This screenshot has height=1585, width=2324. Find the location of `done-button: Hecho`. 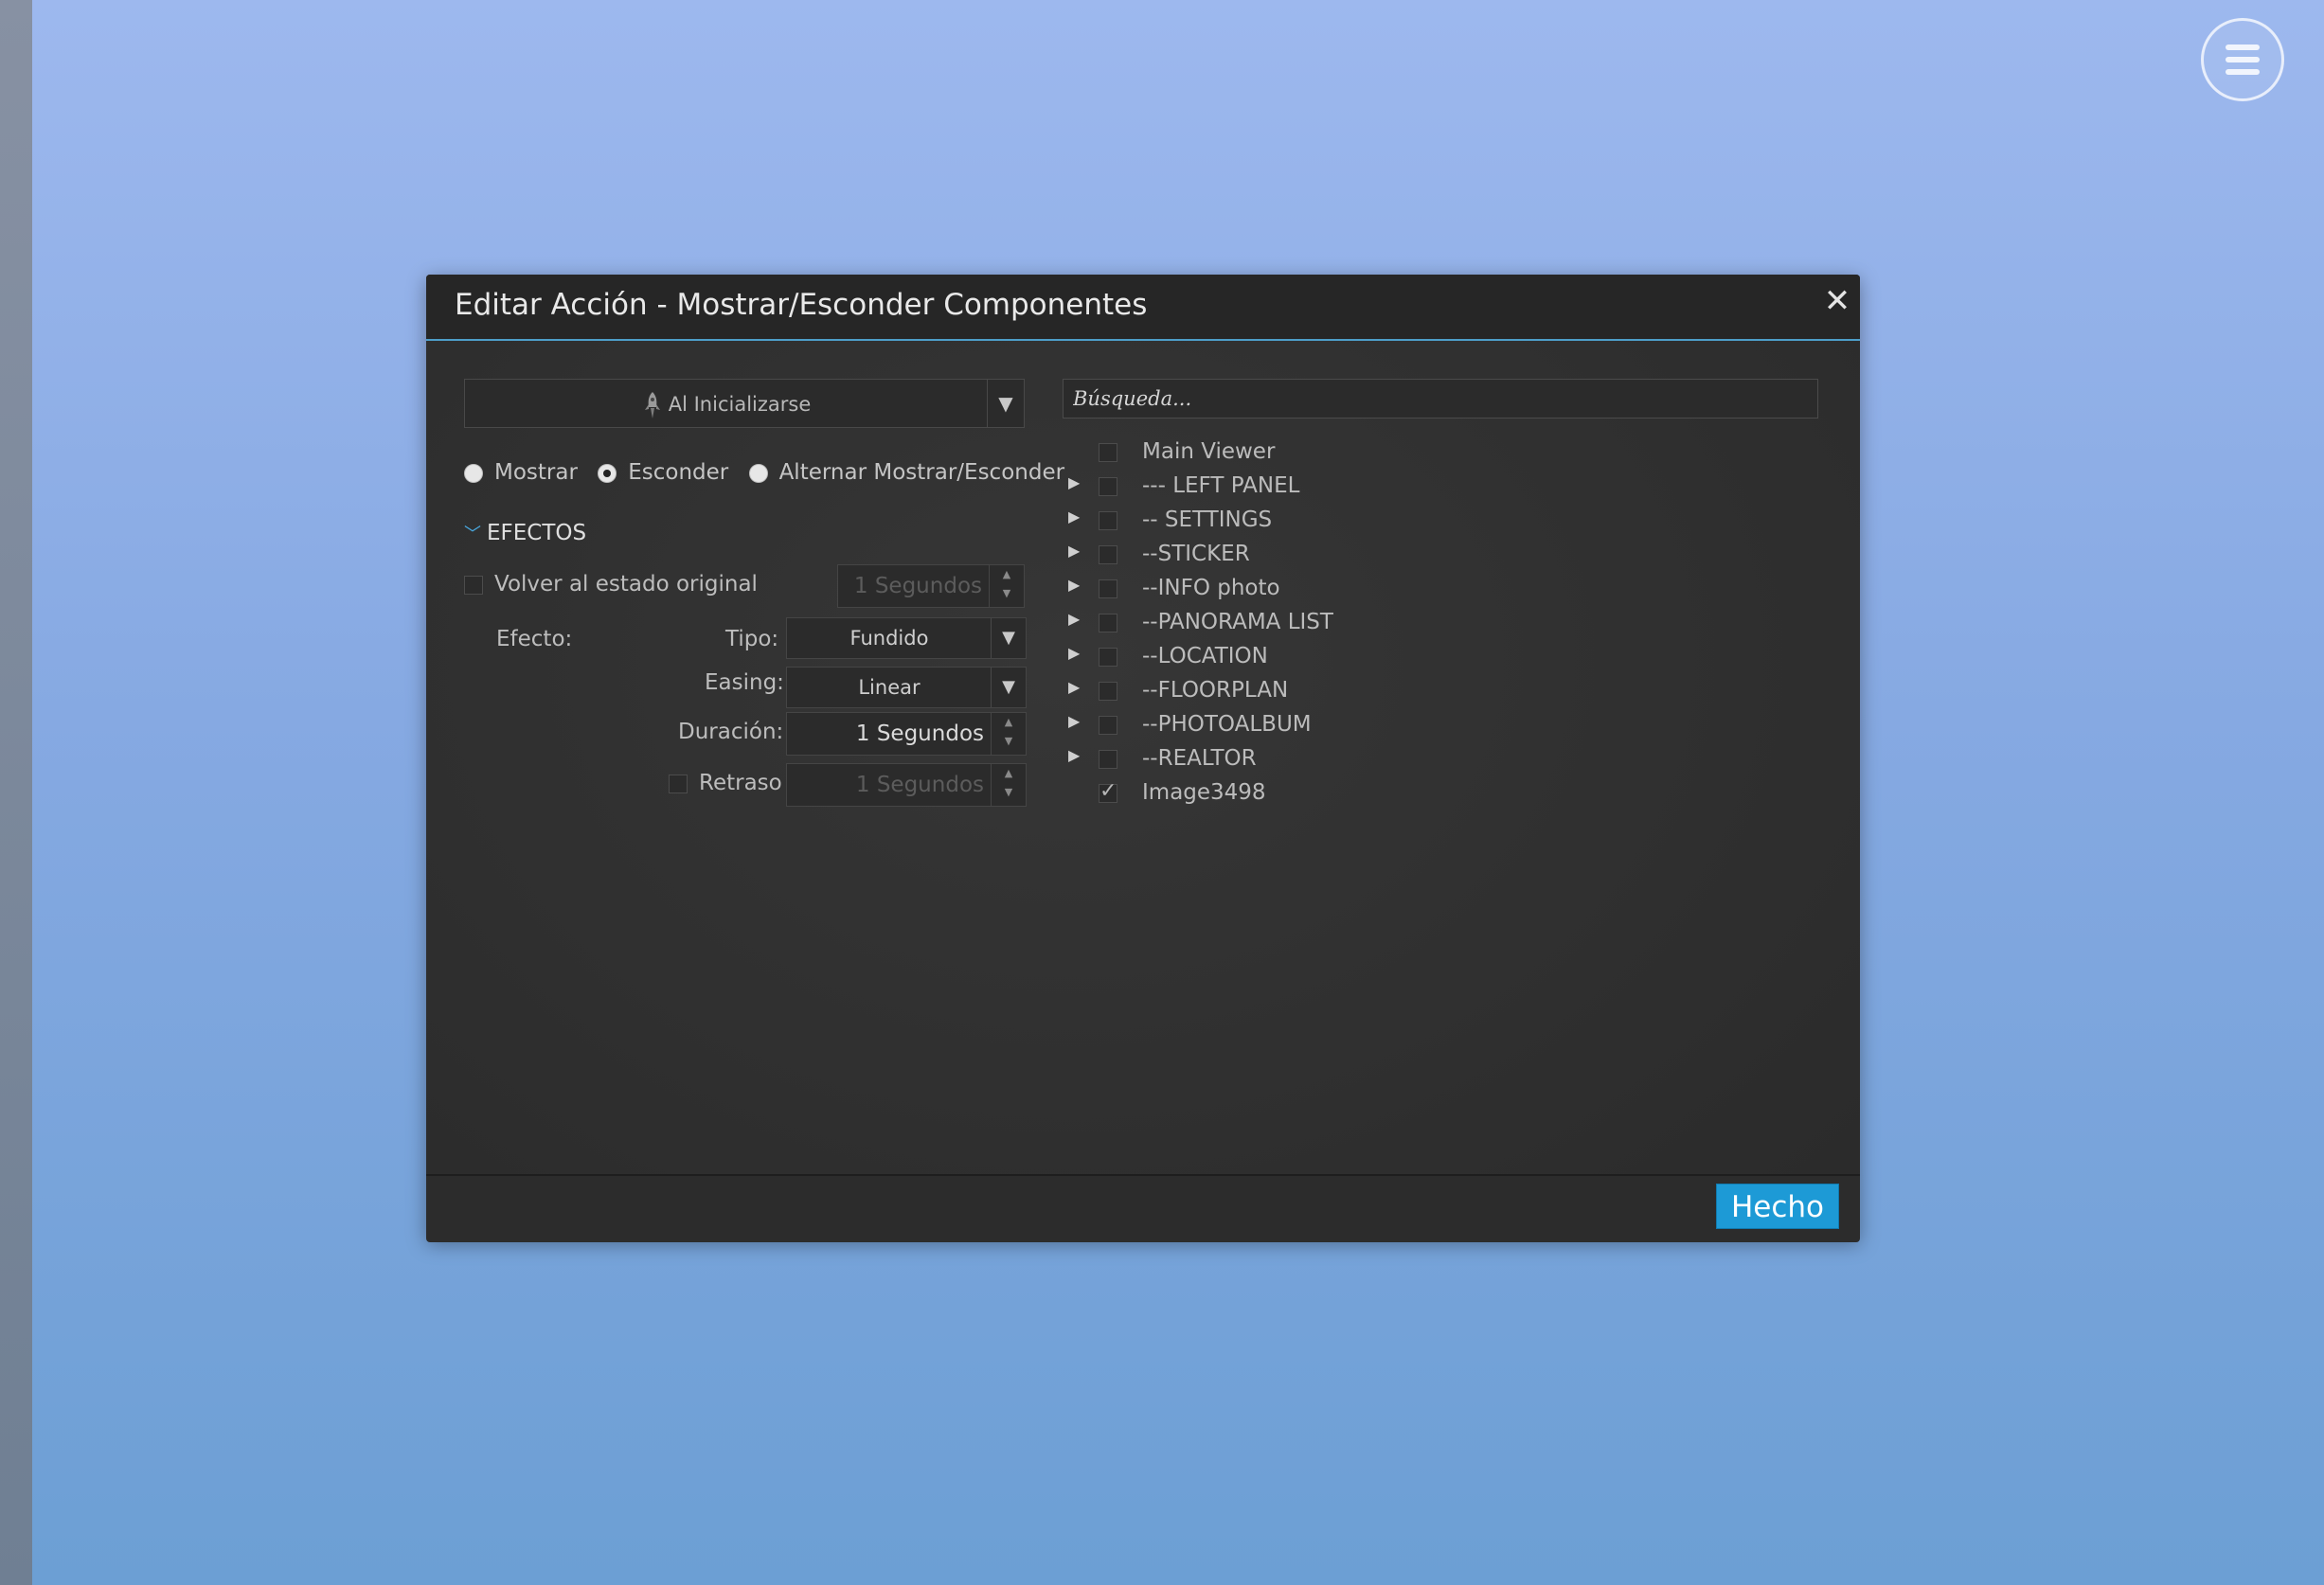

done-button: Hecho is located at coordinates (1778, 1206).